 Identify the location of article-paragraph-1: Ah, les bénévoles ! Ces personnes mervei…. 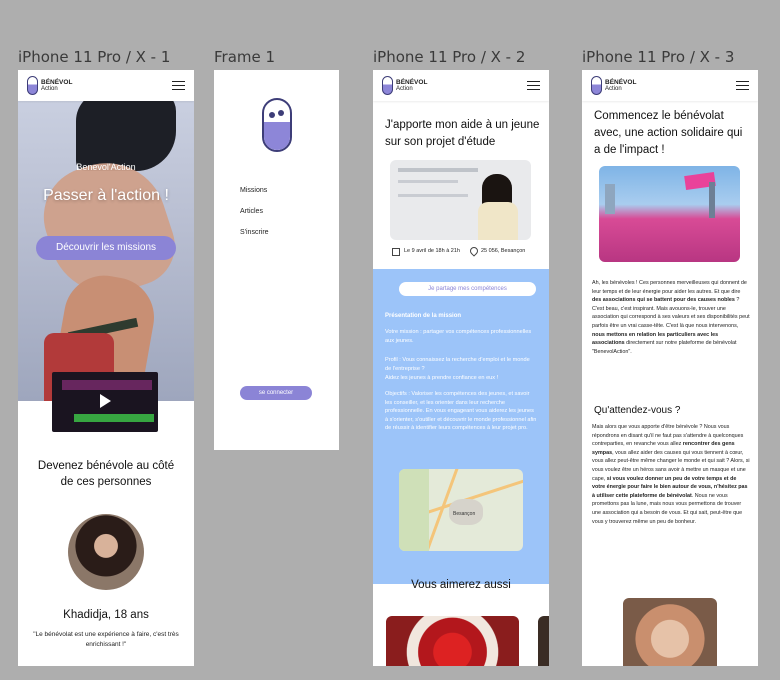
(671, 317).